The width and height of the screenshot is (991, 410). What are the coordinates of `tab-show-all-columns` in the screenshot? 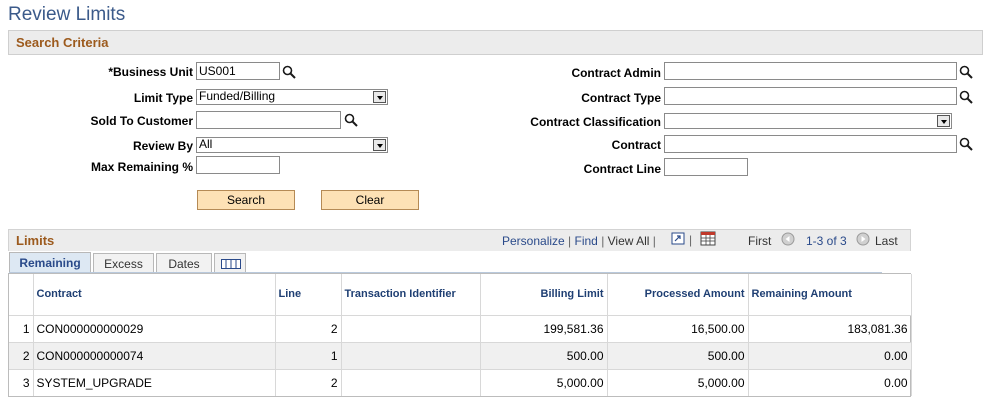 It's located at (230, 263).